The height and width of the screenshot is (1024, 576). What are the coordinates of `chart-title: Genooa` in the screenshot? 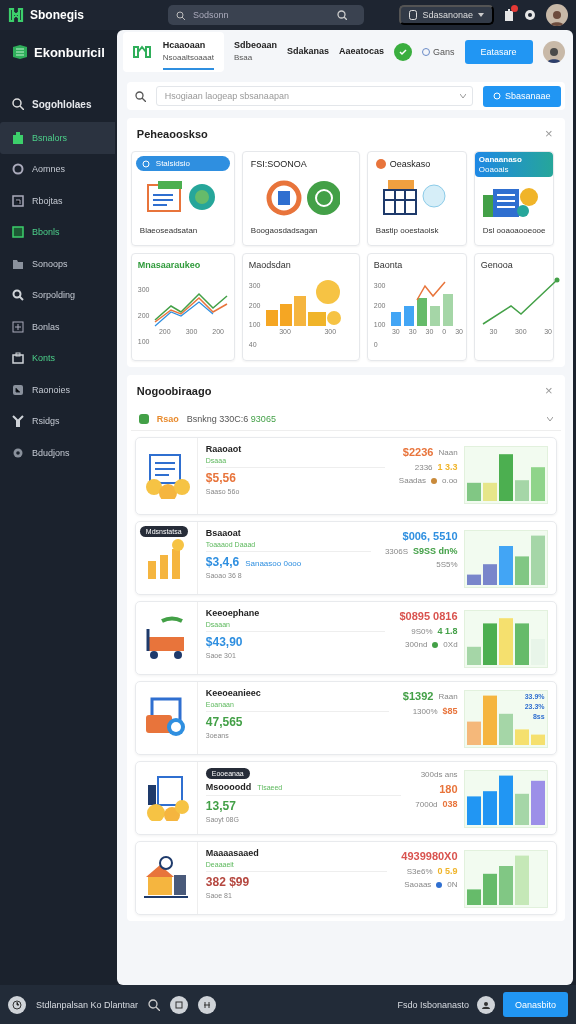 It's located at (497, 265).